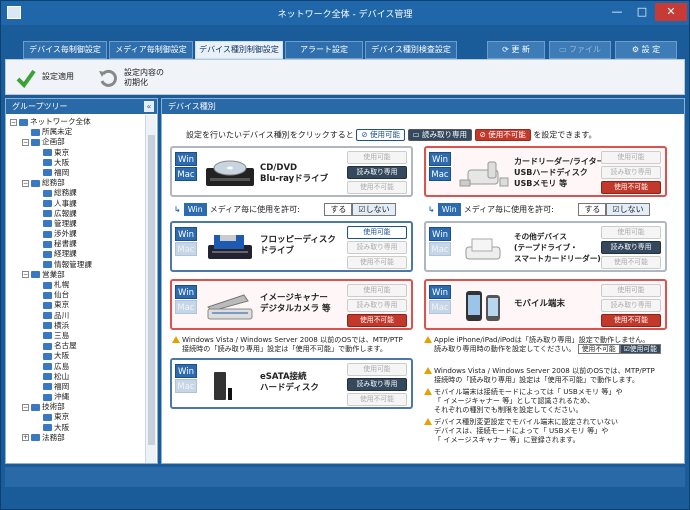 Image resolution: width=690 pixels, height=510 pixels. What do you see at coordinates (149, 106) in the screenshot?
I see `collapse-pane-button: «` at bounding box center [149, 106].